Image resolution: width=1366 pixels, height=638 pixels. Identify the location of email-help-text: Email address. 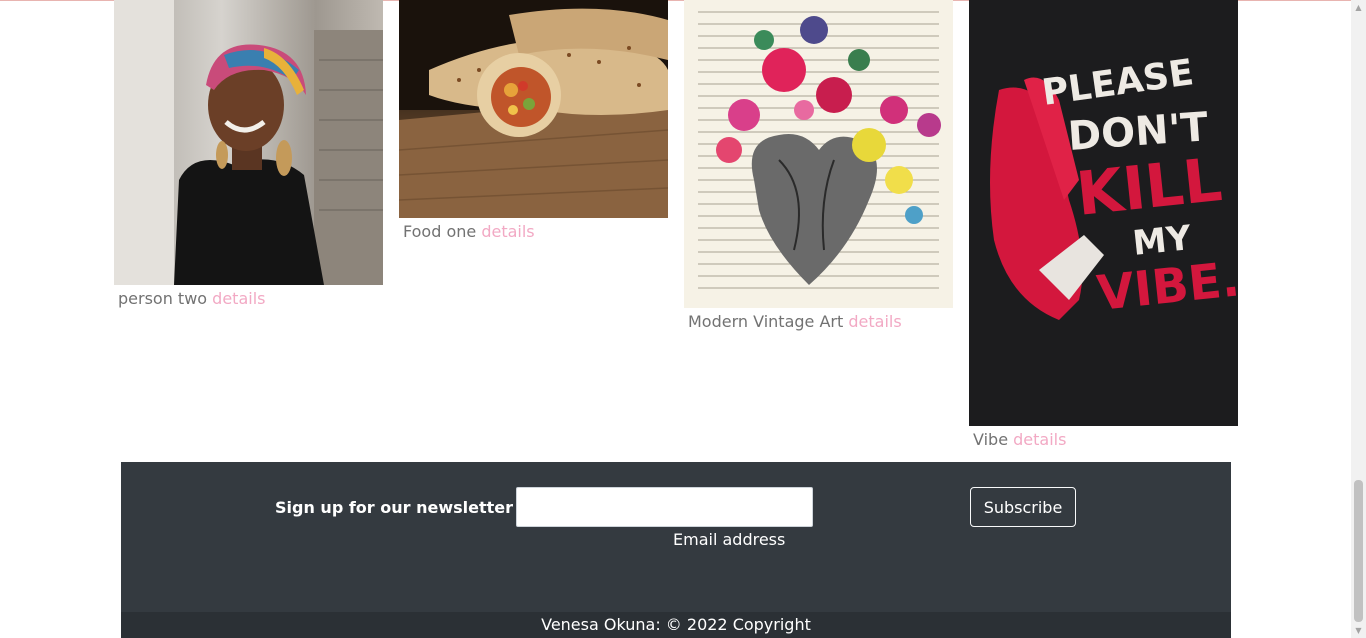
(729, 539).